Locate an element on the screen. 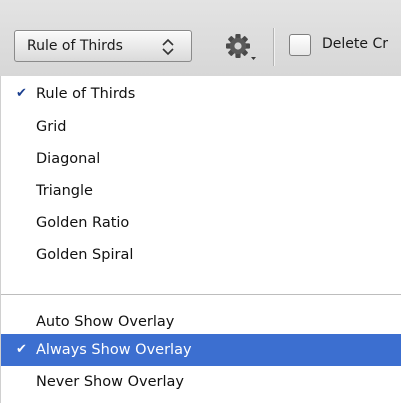 The image size is (401, 403). toolbar-divider is located at coordinates (273, 47).